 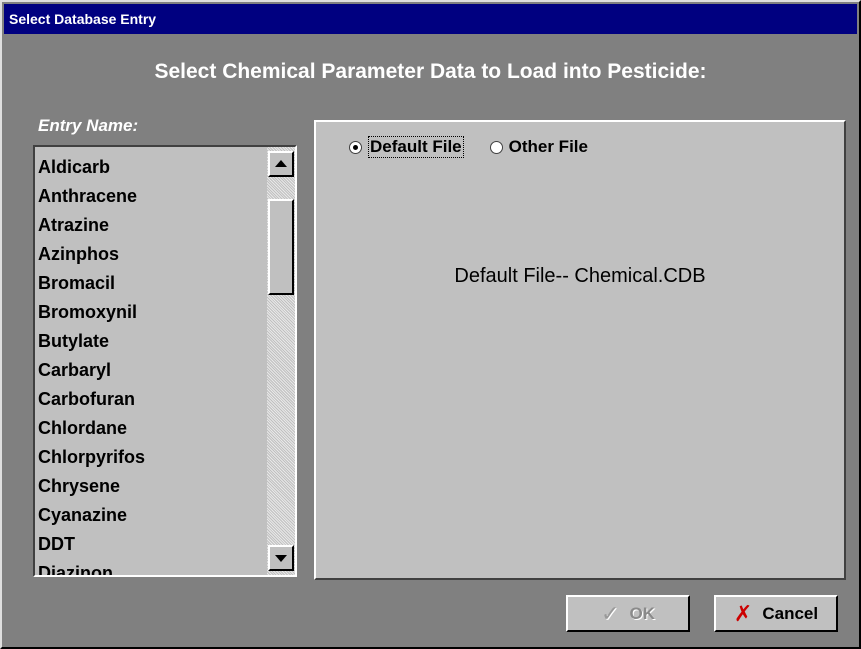 I want to click on list-item: Diazinon, so click(x=152, y=567).